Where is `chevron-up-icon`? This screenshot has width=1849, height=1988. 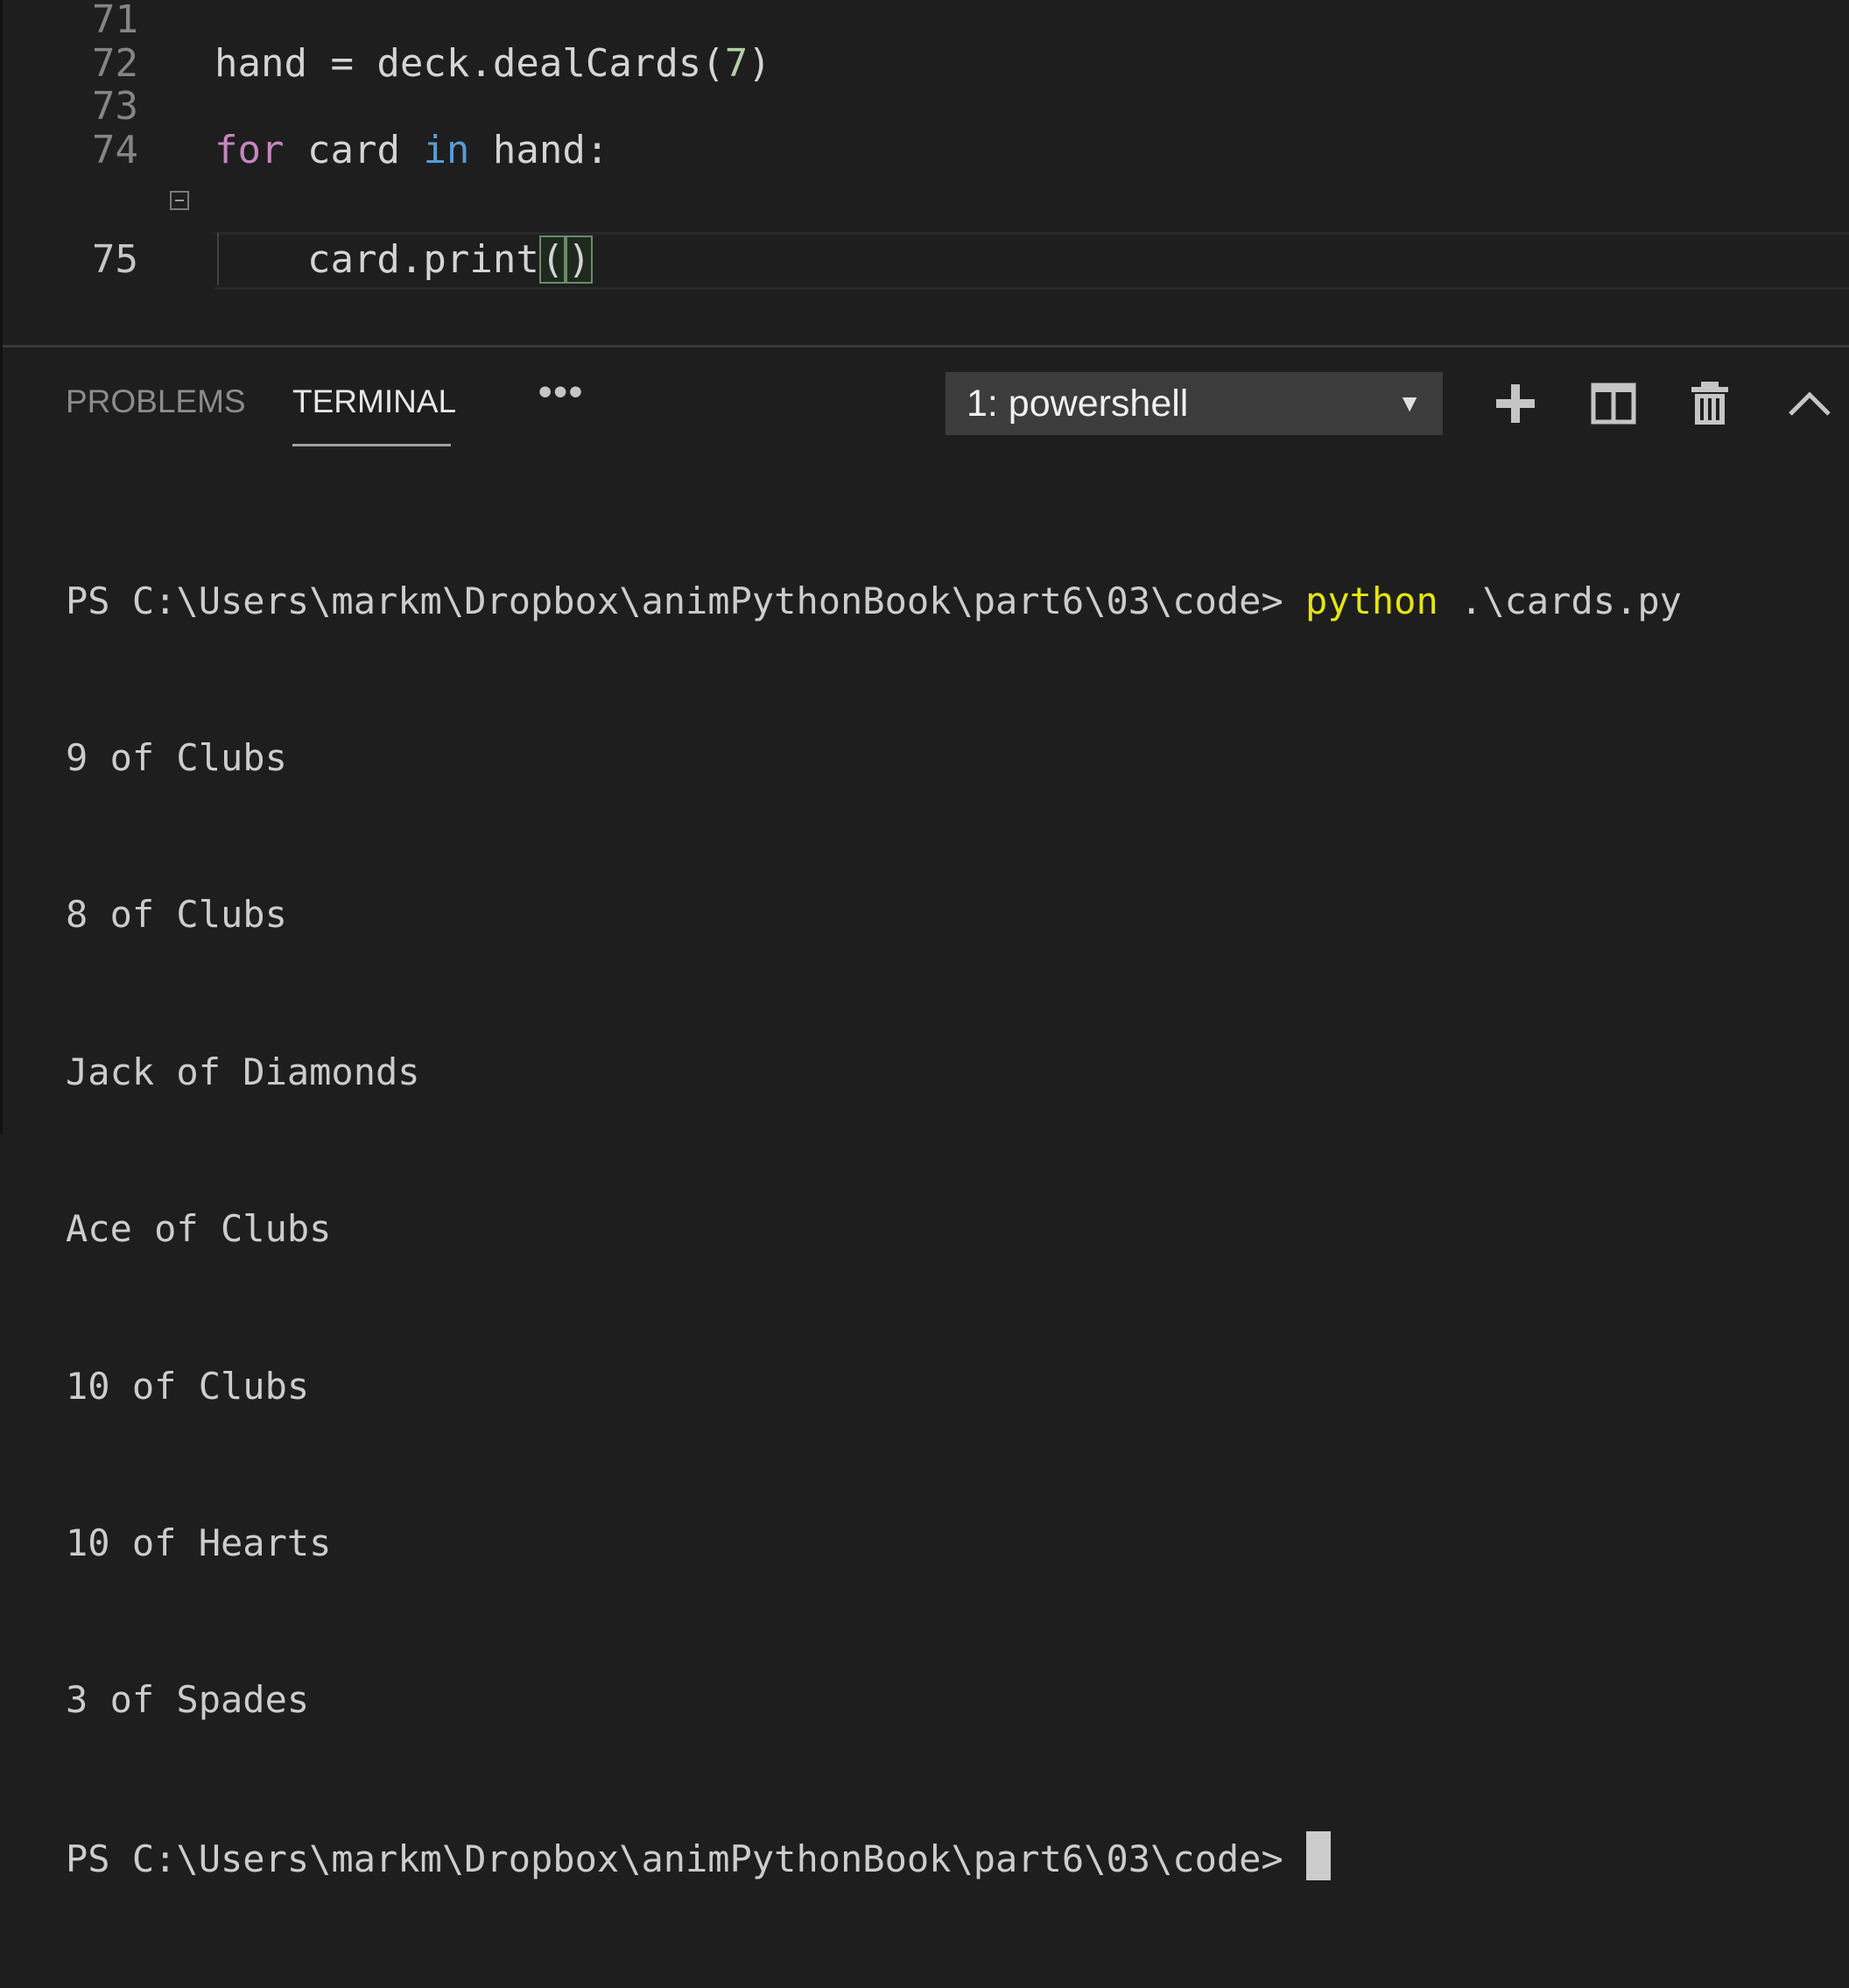 chevron-up-icon is located at coordinates (1809, 404).